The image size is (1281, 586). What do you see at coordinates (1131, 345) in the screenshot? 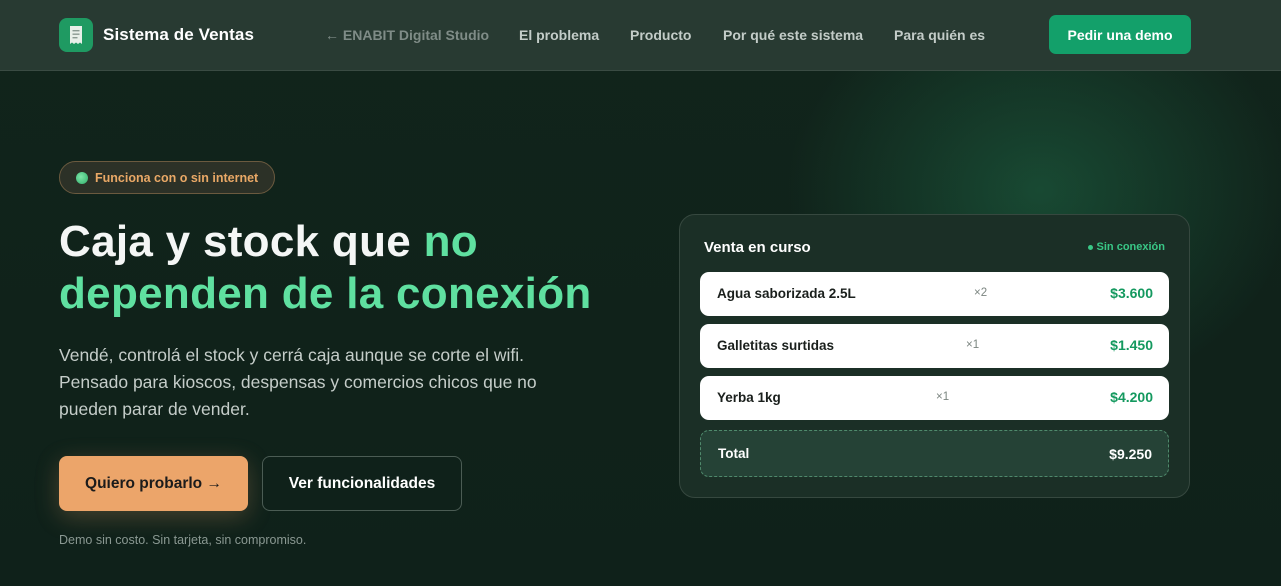
I see `item-price: $1.450` at bounding box center [1131, 345].